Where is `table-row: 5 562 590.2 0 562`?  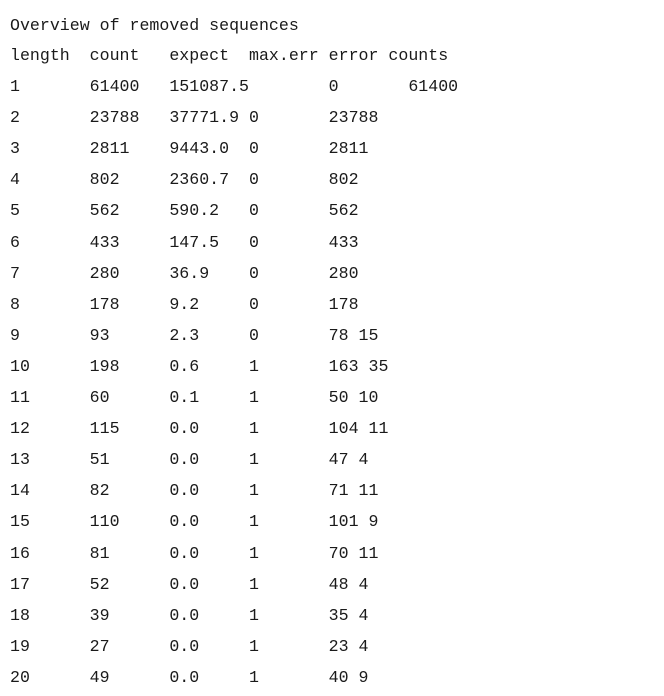
table-row: 5 562 590.2 0 562 is located at coordinates (184, 211).